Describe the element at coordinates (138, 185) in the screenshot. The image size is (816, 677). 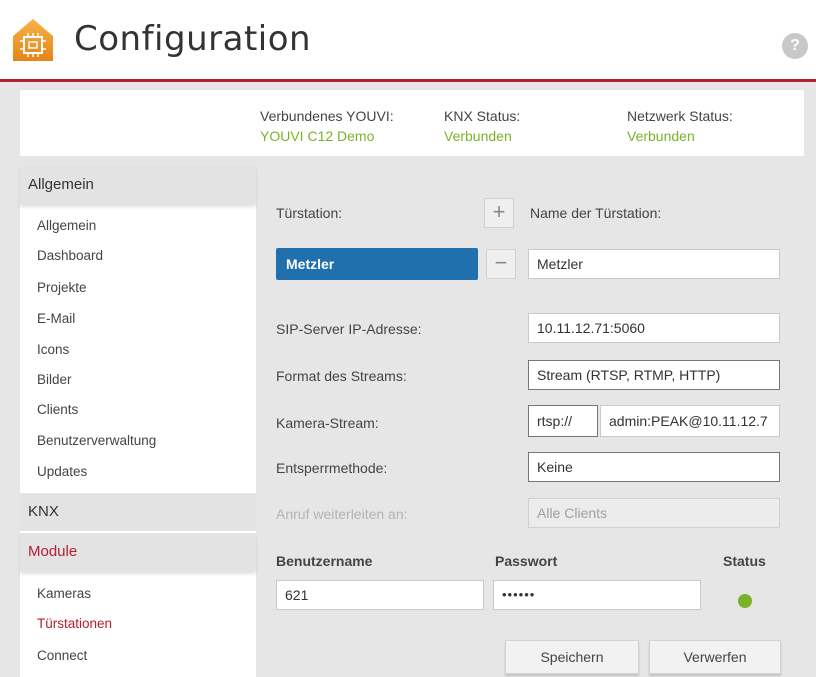
I see `sidebar-section-allgemein: Allgemein` at that location.